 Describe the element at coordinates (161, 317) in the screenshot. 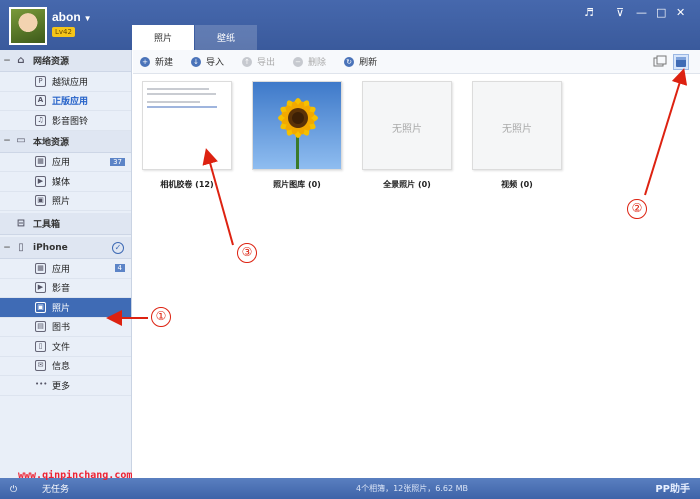

I see `annotation-1: ①` at that location.